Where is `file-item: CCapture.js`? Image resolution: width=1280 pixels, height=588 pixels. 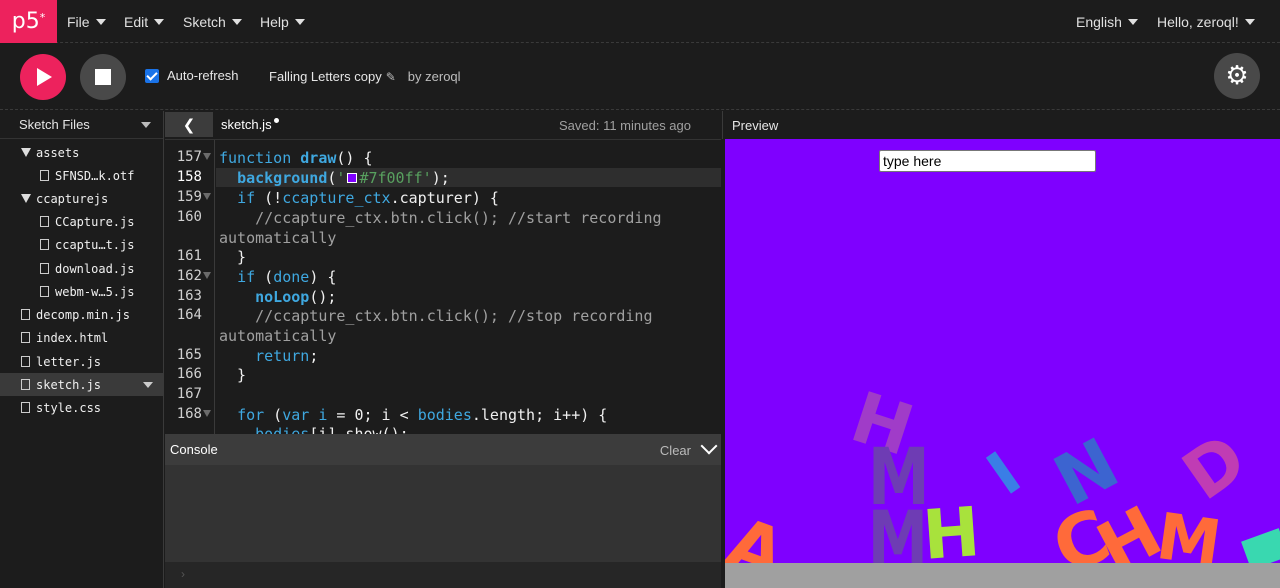
file-item: CCapture.js is located at coordinates (87, 221).